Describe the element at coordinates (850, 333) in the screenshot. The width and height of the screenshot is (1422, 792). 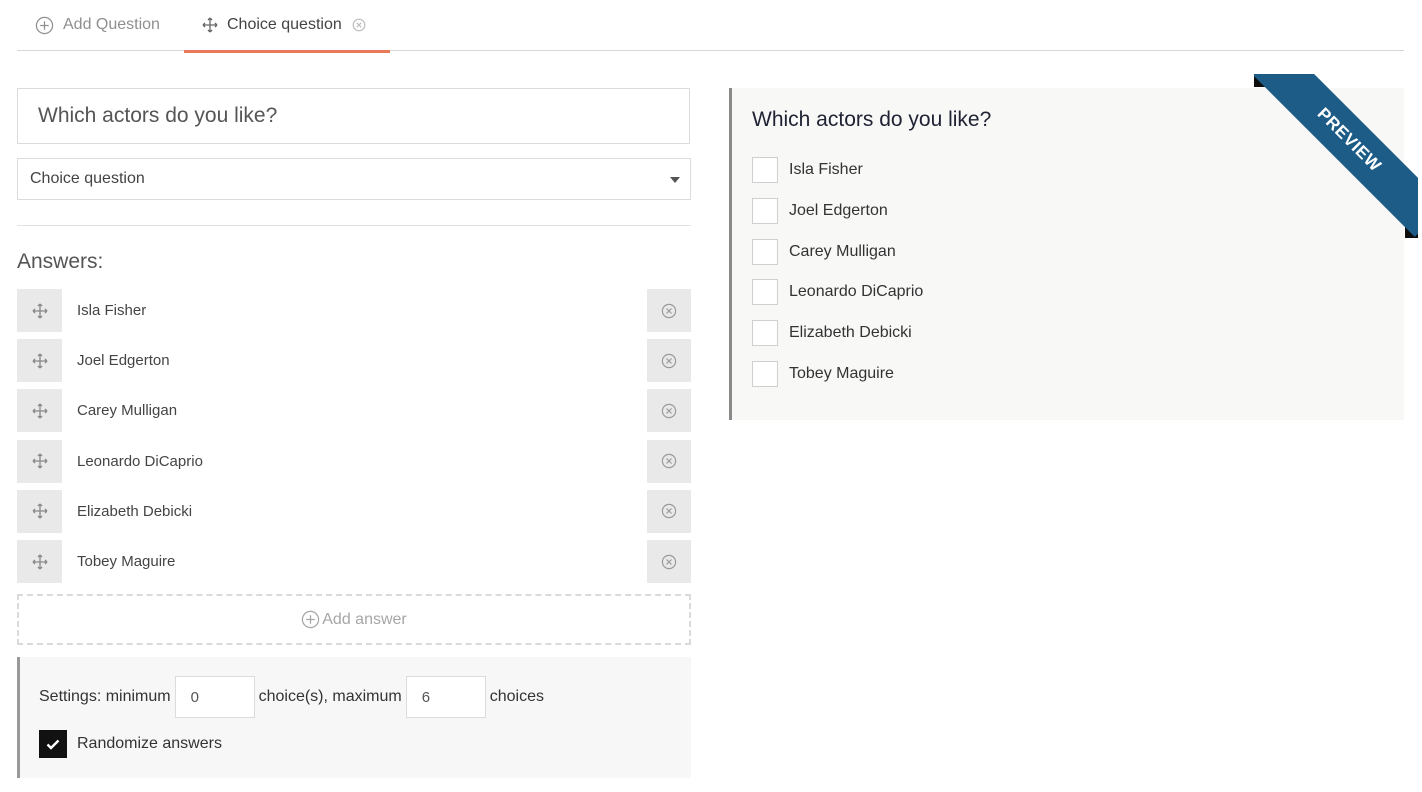
I see `preview-option-label: Elizabeth Debicki` at that location.